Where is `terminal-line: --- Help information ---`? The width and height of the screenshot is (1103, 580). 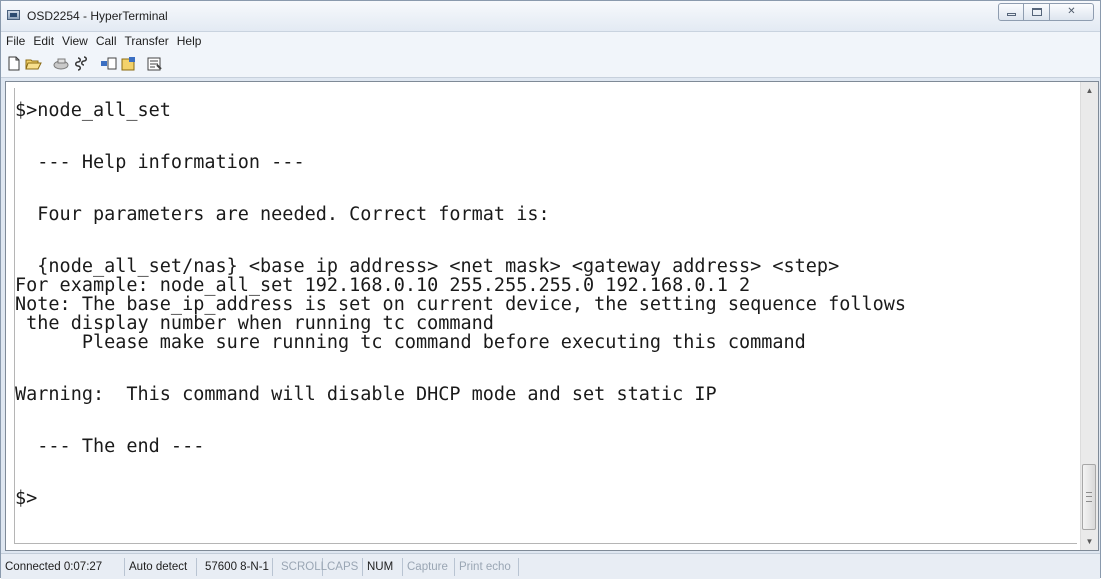 terminal-line: --- Help information --- is located at coordinates (160, 162).